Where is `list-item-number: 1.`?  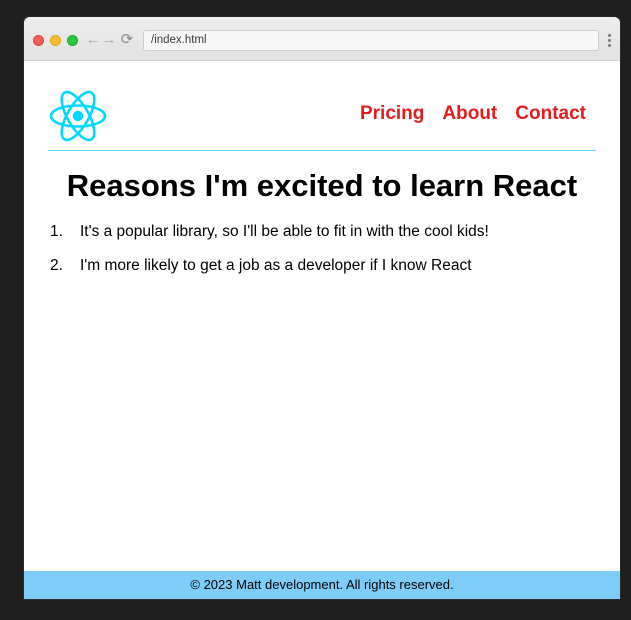
list-item-number: 1. is located at coordinates (56, 231).